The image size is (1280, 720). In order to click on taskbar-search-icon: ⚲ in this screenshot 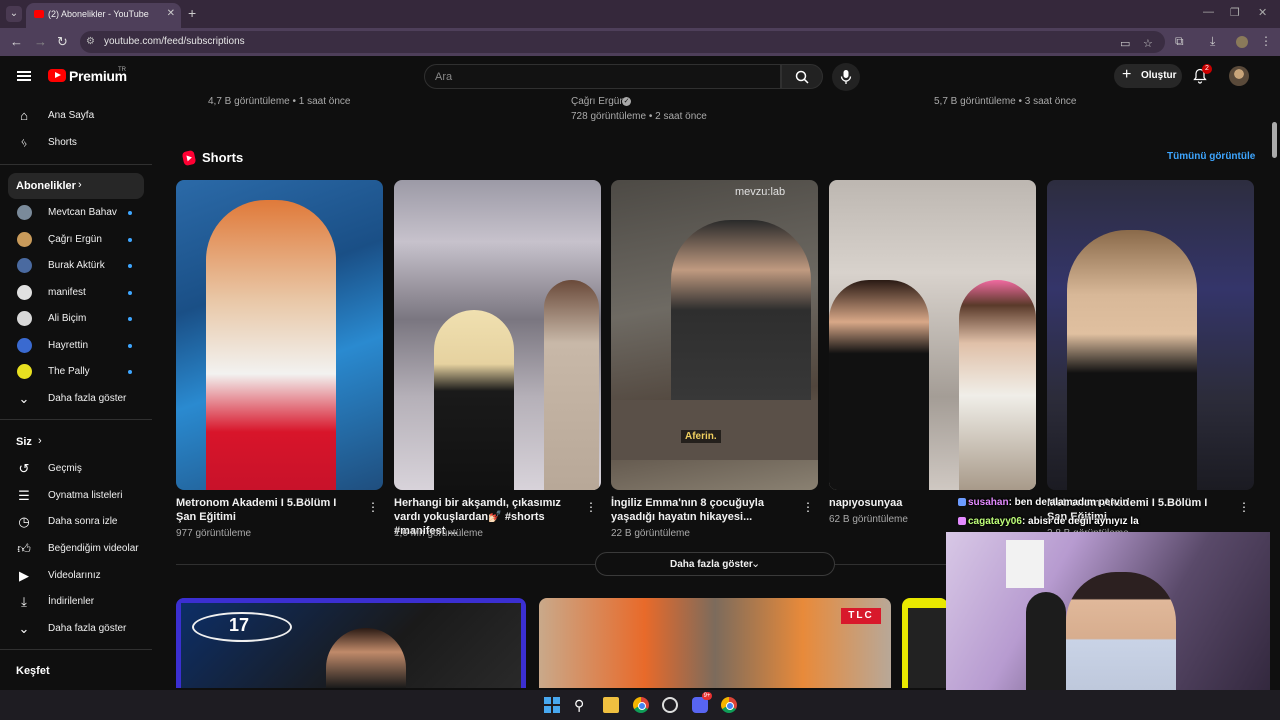, I will do `click(582, 705)`.